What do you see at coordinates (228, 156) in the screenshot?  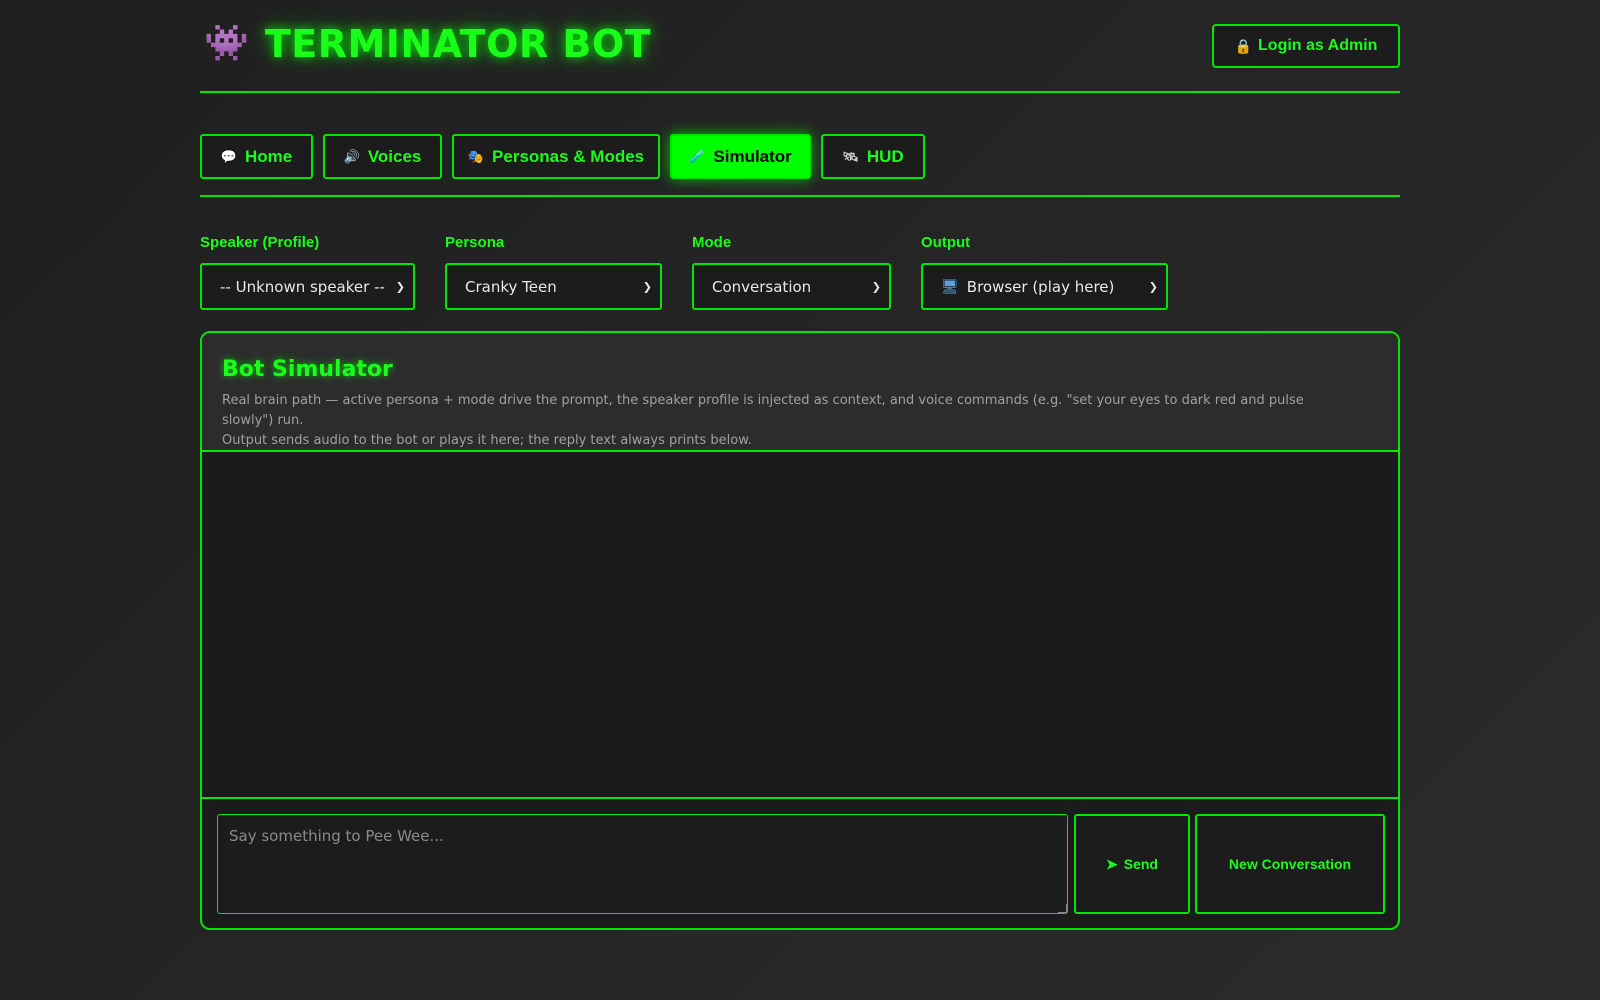 I see `speech-bubble-icon: 💬` at bounding box center [228, 156].